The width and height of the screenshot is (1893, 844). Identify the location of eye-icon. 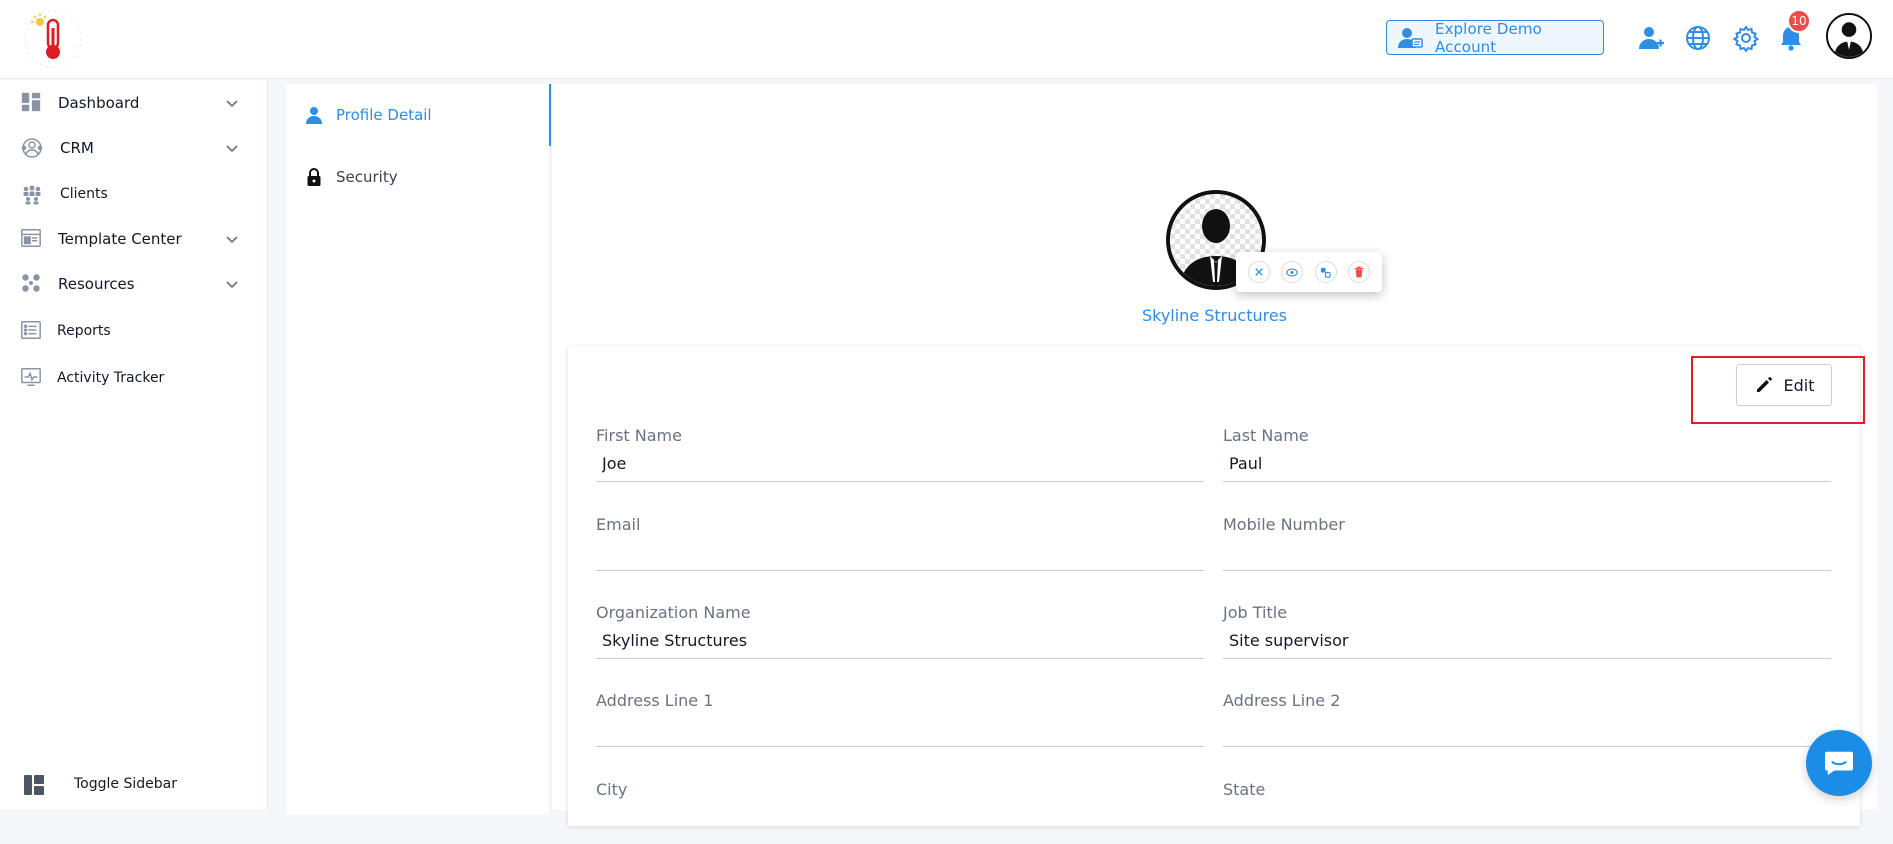
(1292, 272).